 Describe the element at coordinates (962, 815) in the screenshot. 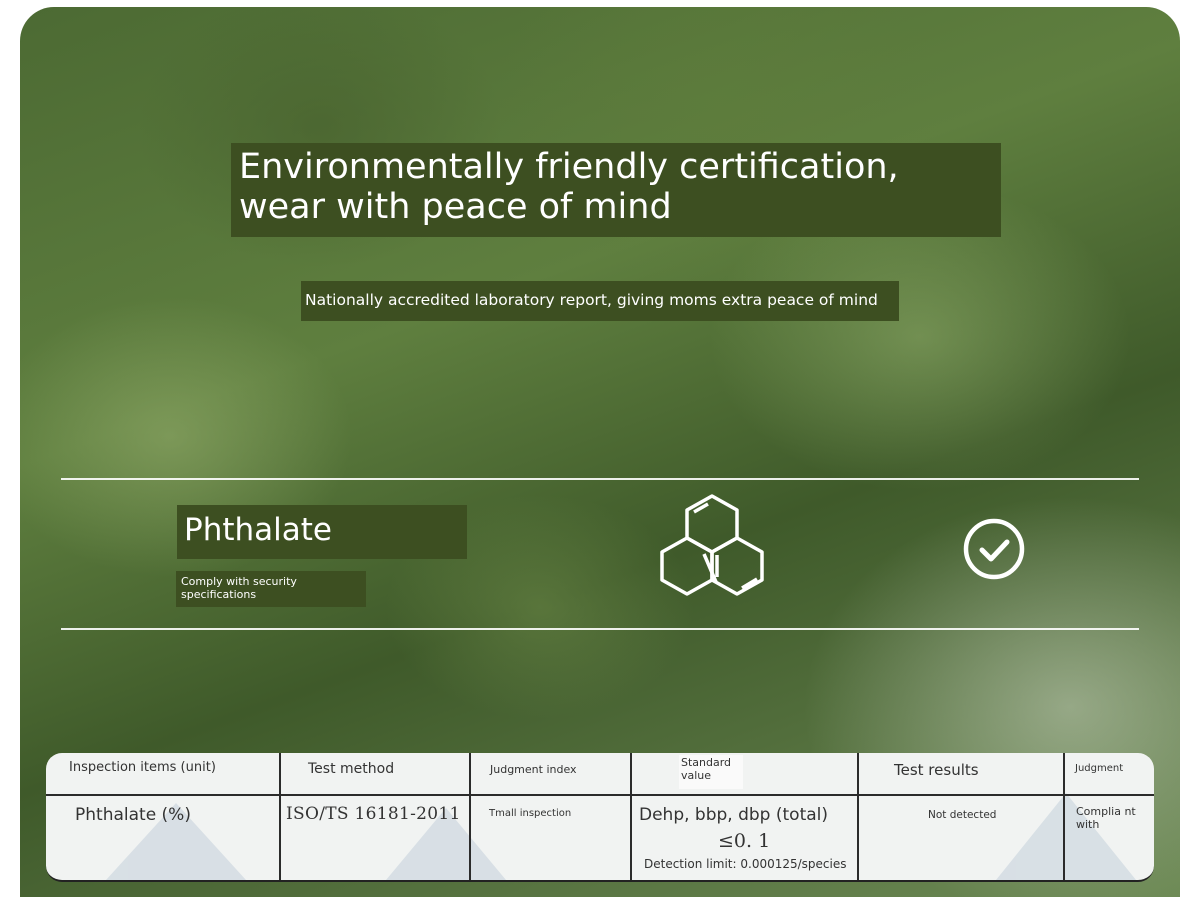

I see `cell-result: Not detected` at that location.